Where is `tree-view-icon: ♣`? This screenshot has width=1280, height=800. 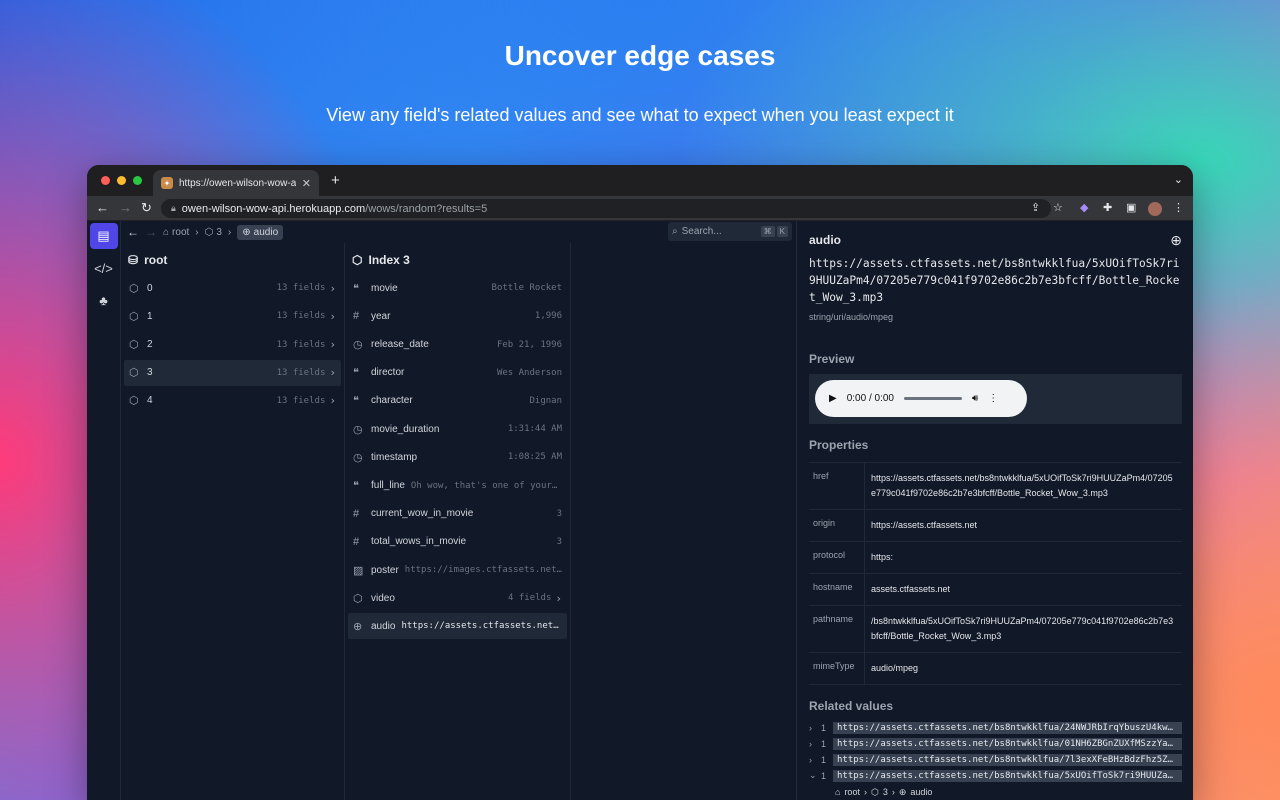 tree-view-icon: ♣ is located at coordinates (104, 300).